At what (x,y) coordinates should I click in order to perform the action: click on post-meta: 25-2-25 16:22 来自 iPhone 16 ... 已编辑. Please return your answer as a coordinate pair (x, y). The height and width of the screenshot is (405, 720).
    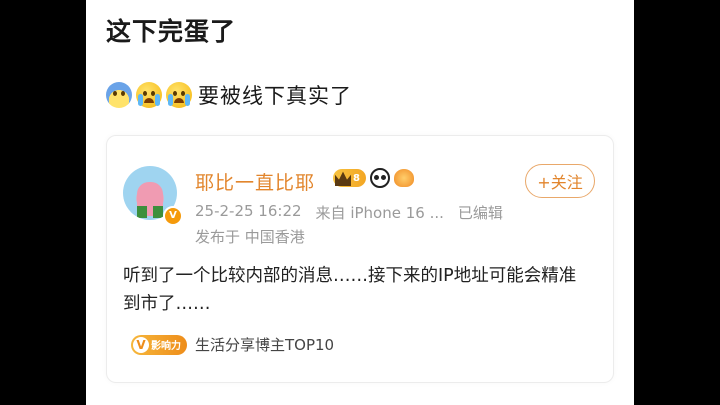
    Looking at the image, I should click on (349, 212).